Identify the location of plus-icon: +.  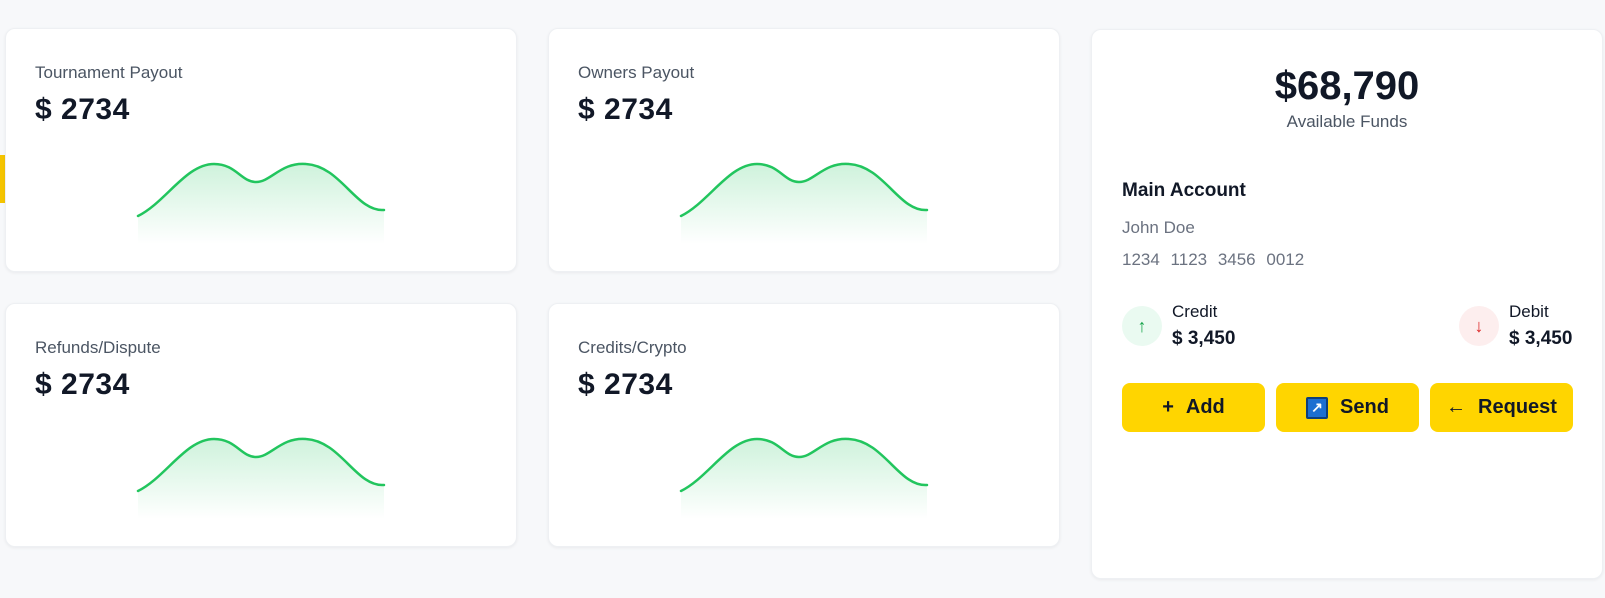
(1168, 407).